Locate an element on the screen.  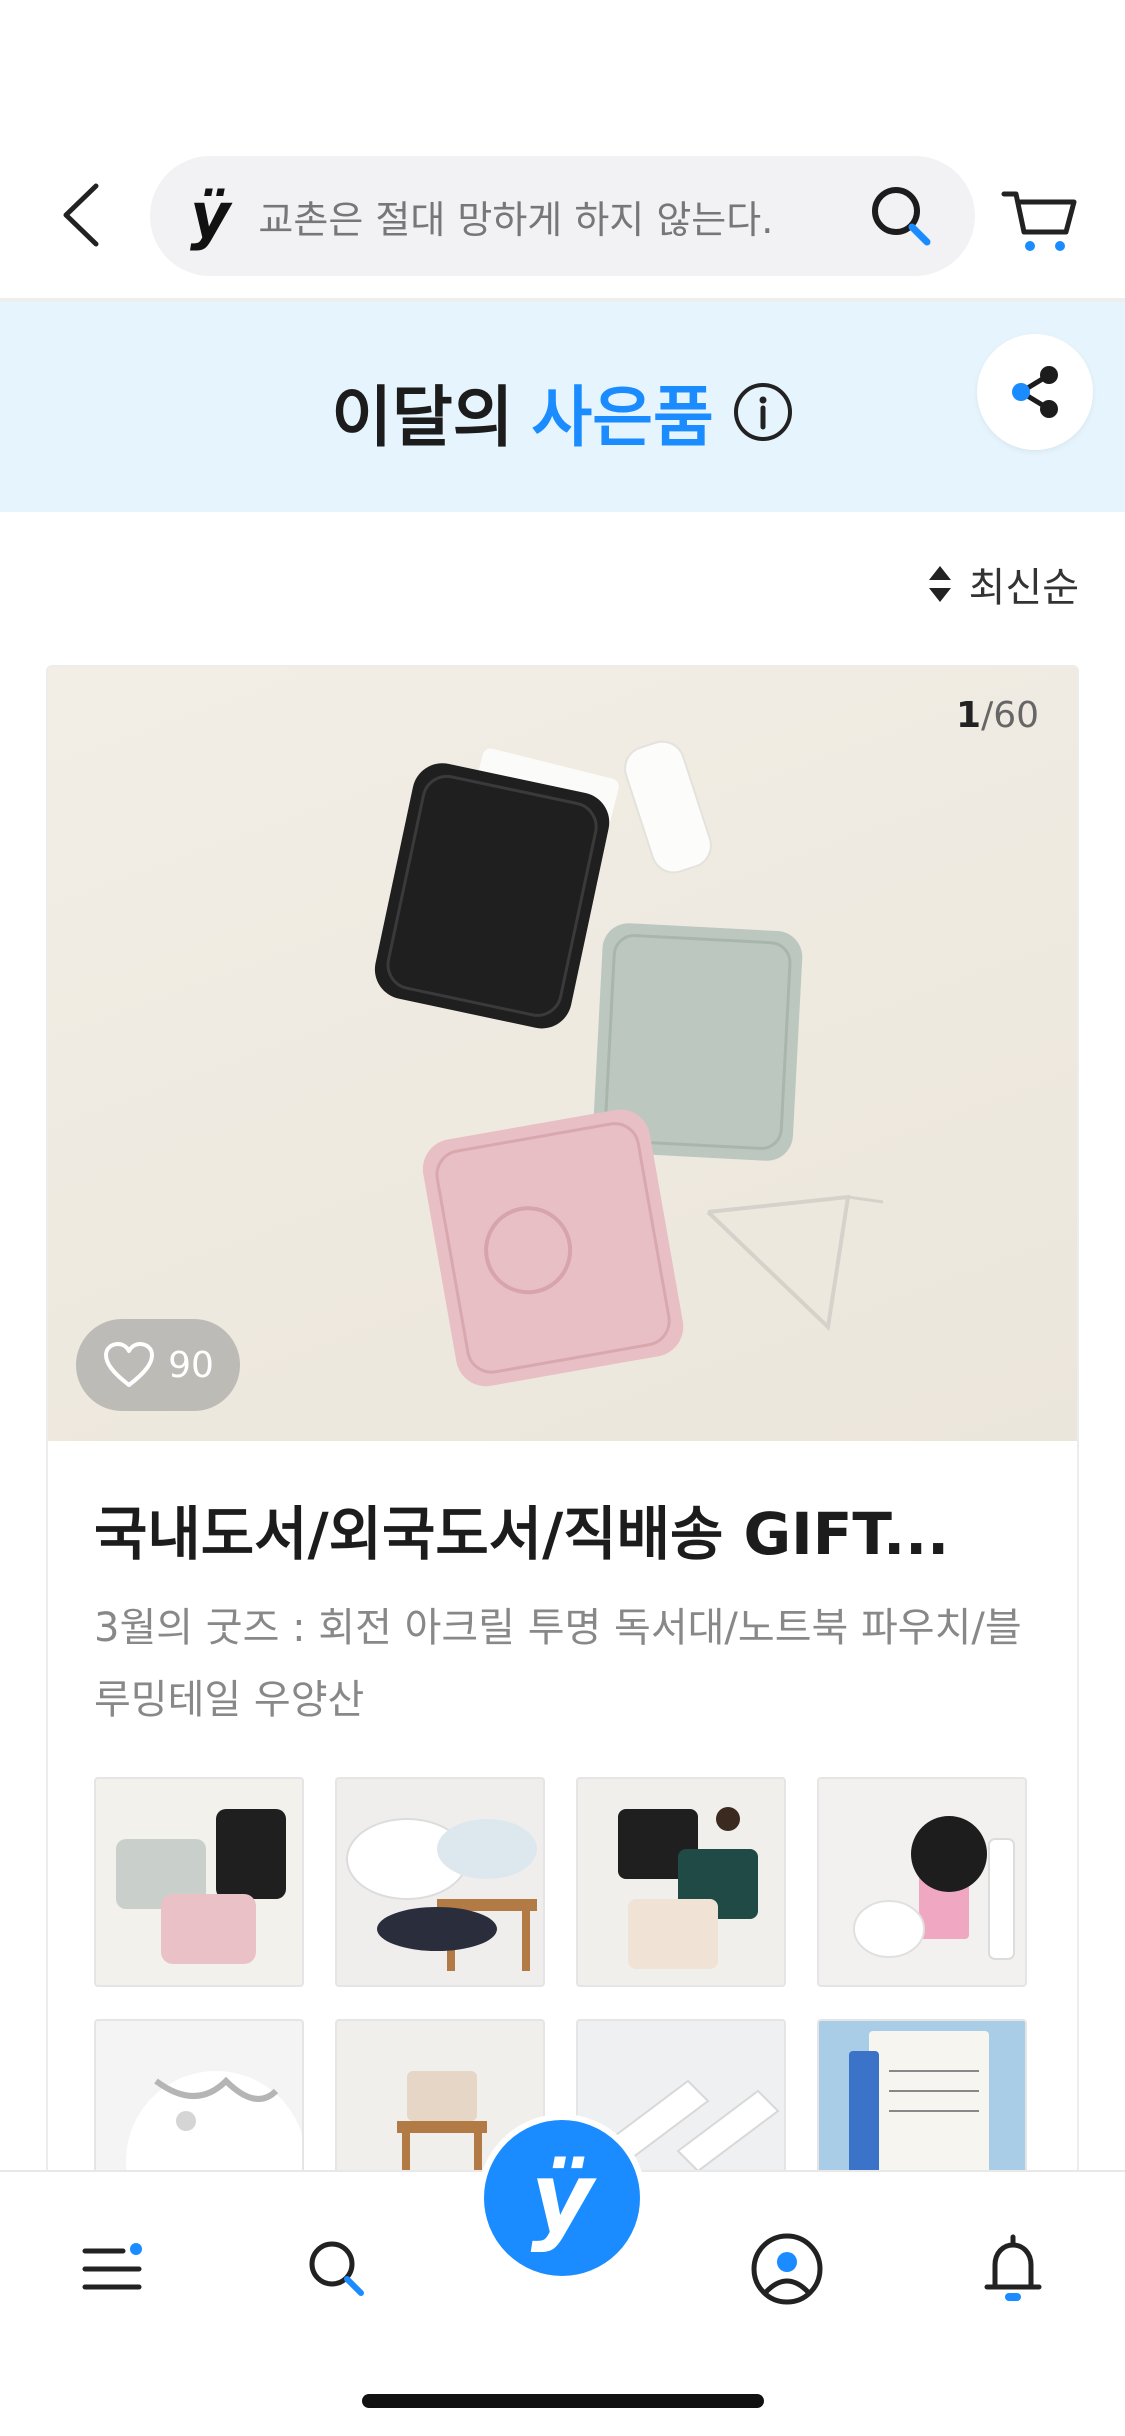
sort-dropdown: 최신순 is located at coordinates (1003, 584).